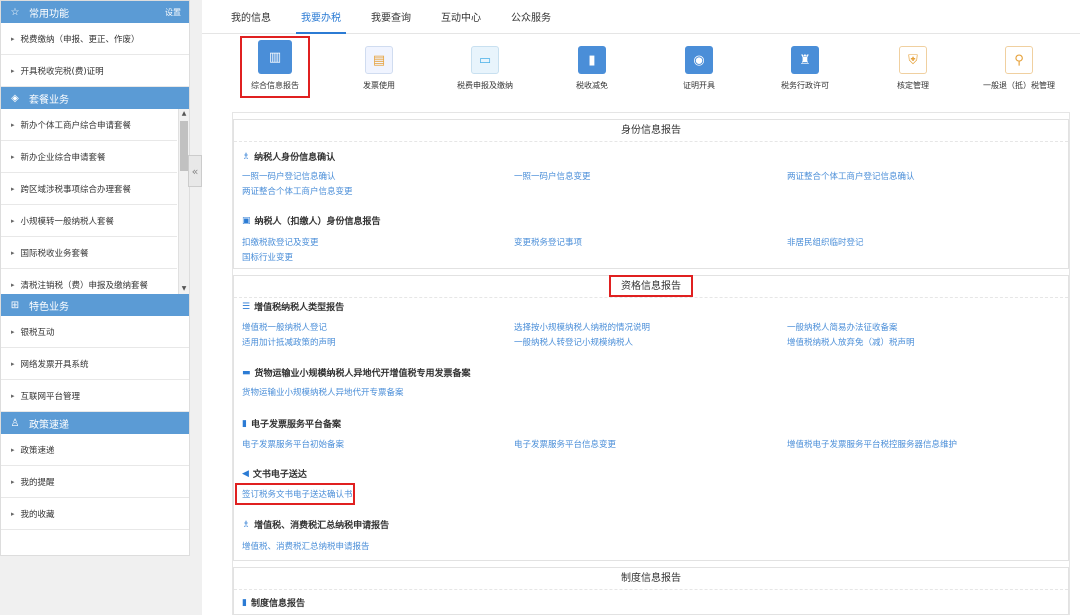 The height and width of the screenshot is (615, 1080). Describe the element at coordinates (842, 327) in the screenshot. I see `link: 一般纳税人简易办法征收备案` at that location.